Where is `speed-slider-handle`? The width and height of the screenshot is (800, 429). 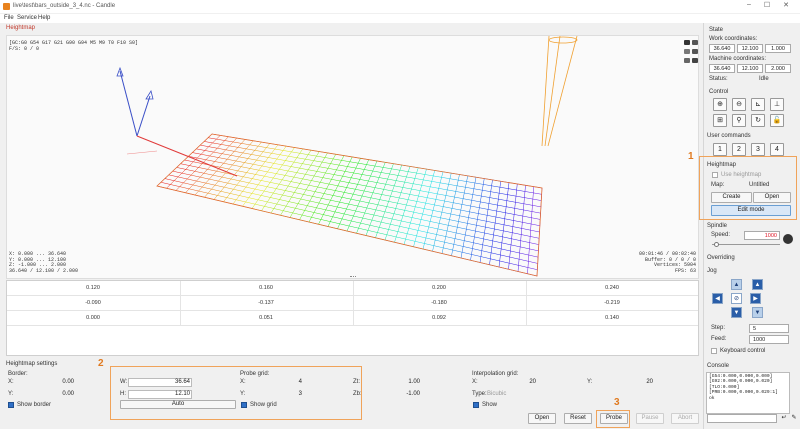
speed-slider-handle is located at coordinates (716, 244).